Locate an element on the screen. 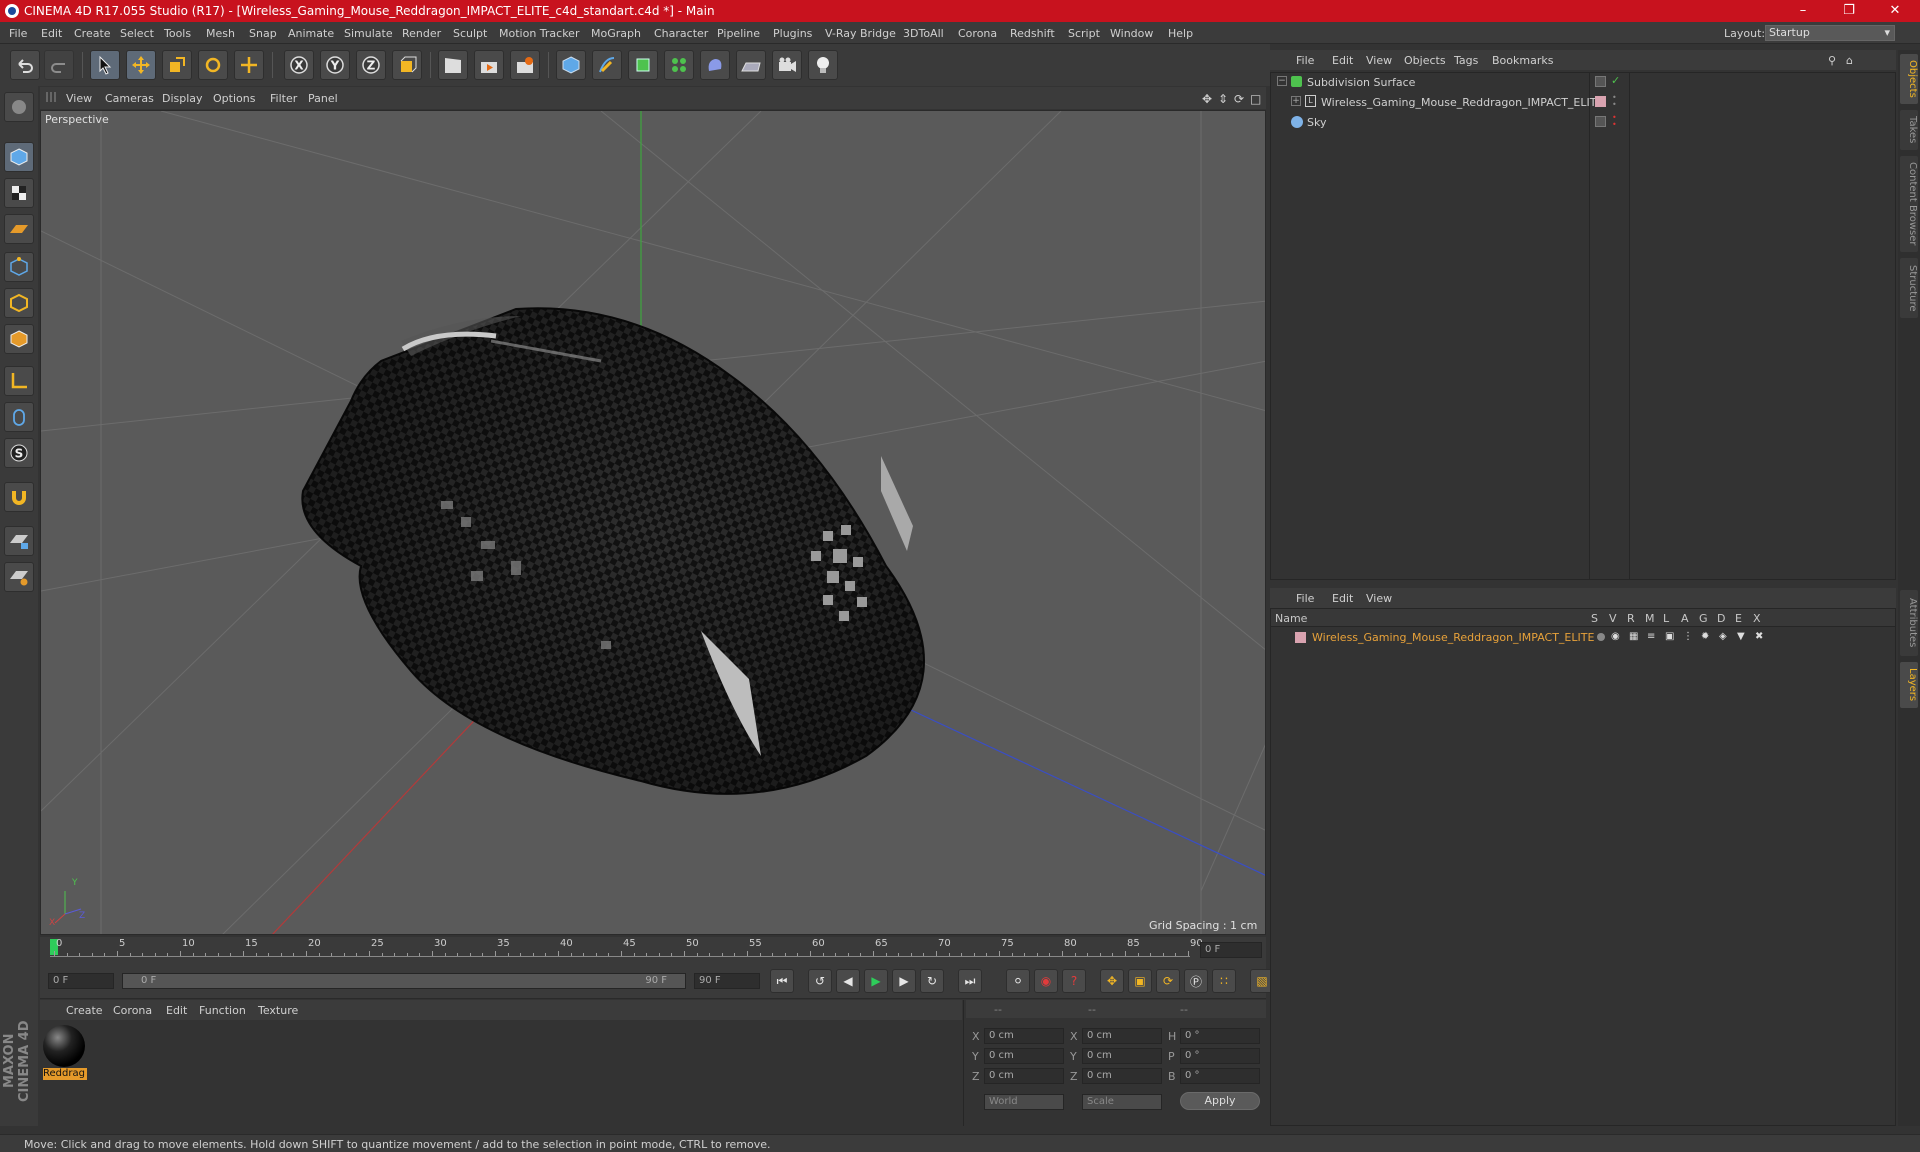 This screenshot has width=1920, height=1152. cloner-button is located at coordinates (679, 65).